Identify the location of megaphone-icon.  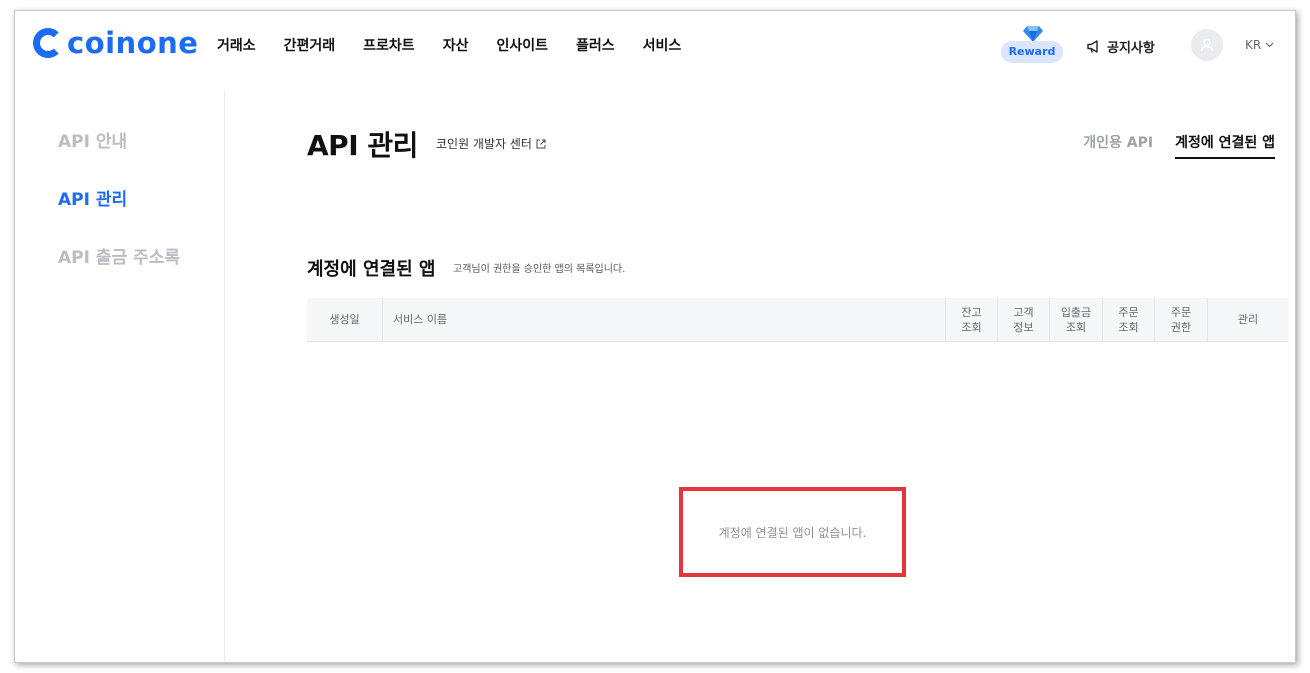
(1092, 46).